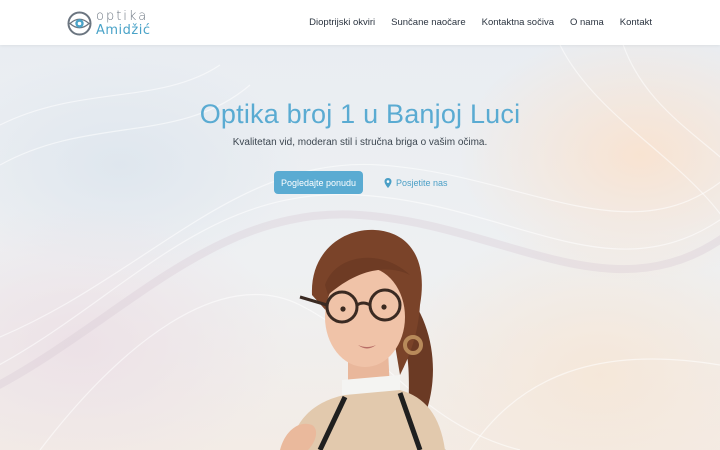 This screenshot has height=450, width=720. I want to click on nav-item-dioptrijski-okviri: Dioptrijski okviri, so click(342, 22).